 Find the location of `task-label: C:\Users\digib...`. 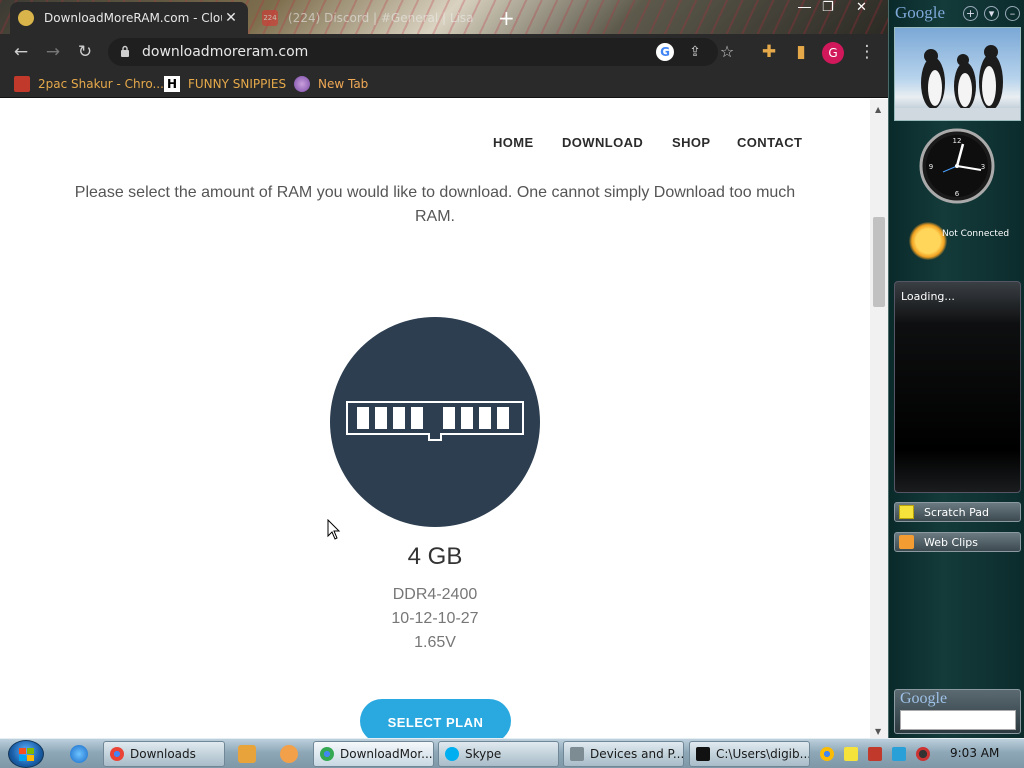

task-label: C:\Users\digib... is located at coordinates (763, 754).